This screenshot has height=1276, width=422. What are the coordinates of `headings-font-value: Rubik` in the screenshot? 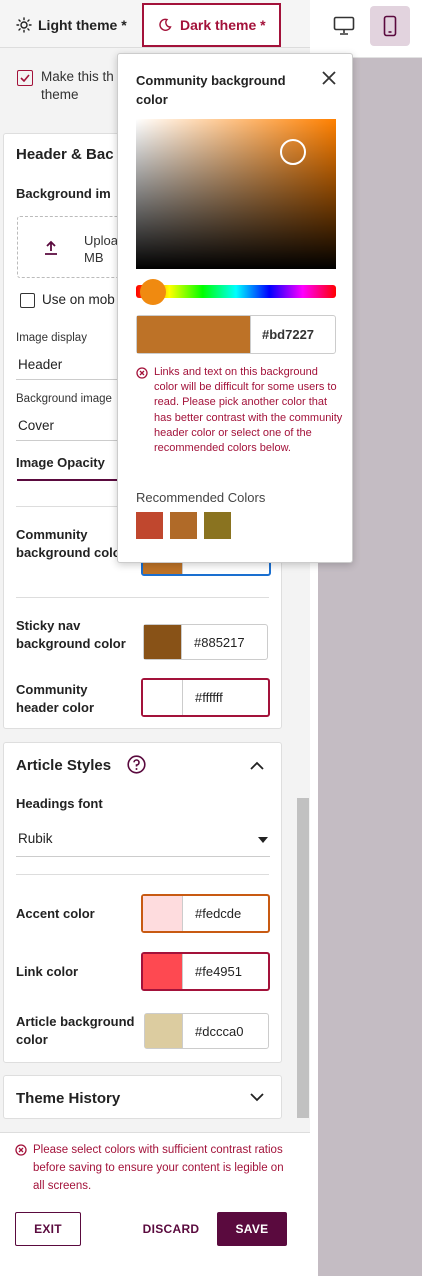 It's located at (35, 838).